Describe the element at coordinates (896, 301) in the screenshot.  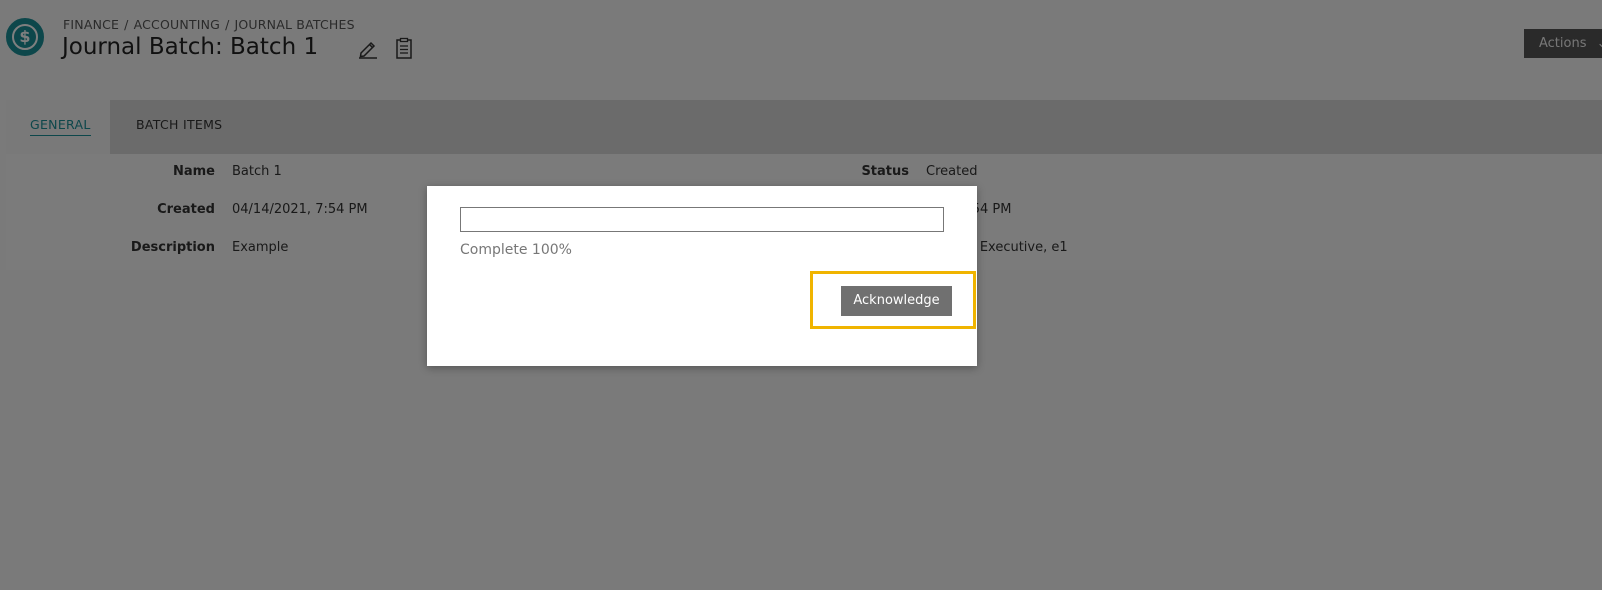
I see `acknowledge-button: Acknowledge` at that location.